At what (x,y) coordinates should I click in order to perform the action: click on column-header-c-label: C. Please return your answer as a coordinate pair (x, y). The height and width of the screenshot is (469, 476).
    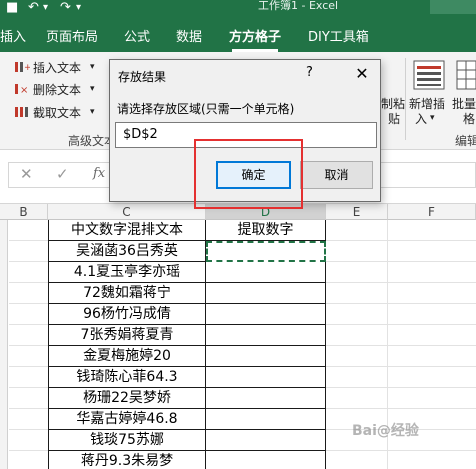
    Looking at the image, I should click on (126, 212).